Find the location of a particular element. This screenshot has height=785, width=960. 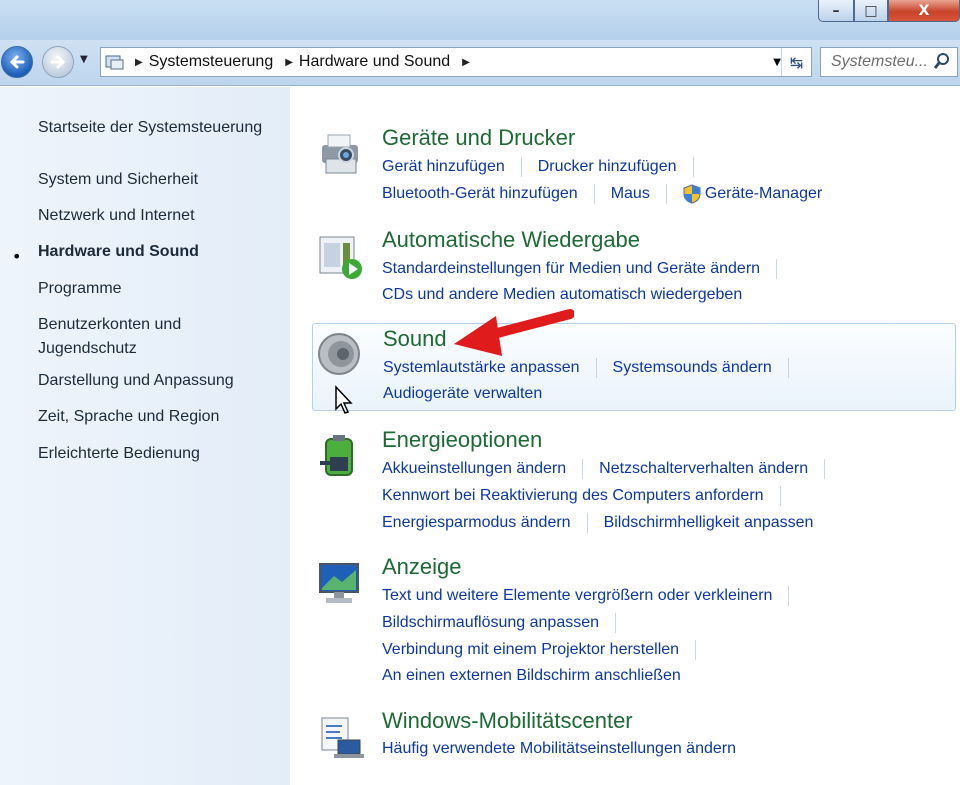

mobility-center-icon is located at coordinates (340, 738).